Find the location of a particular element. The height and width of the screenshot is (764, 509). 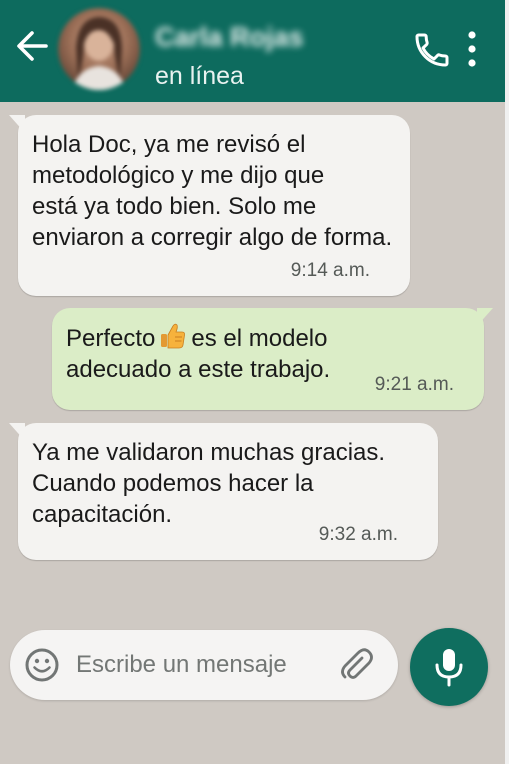

message-time: 9:21 a.m. is located at coordinates (414, 384).